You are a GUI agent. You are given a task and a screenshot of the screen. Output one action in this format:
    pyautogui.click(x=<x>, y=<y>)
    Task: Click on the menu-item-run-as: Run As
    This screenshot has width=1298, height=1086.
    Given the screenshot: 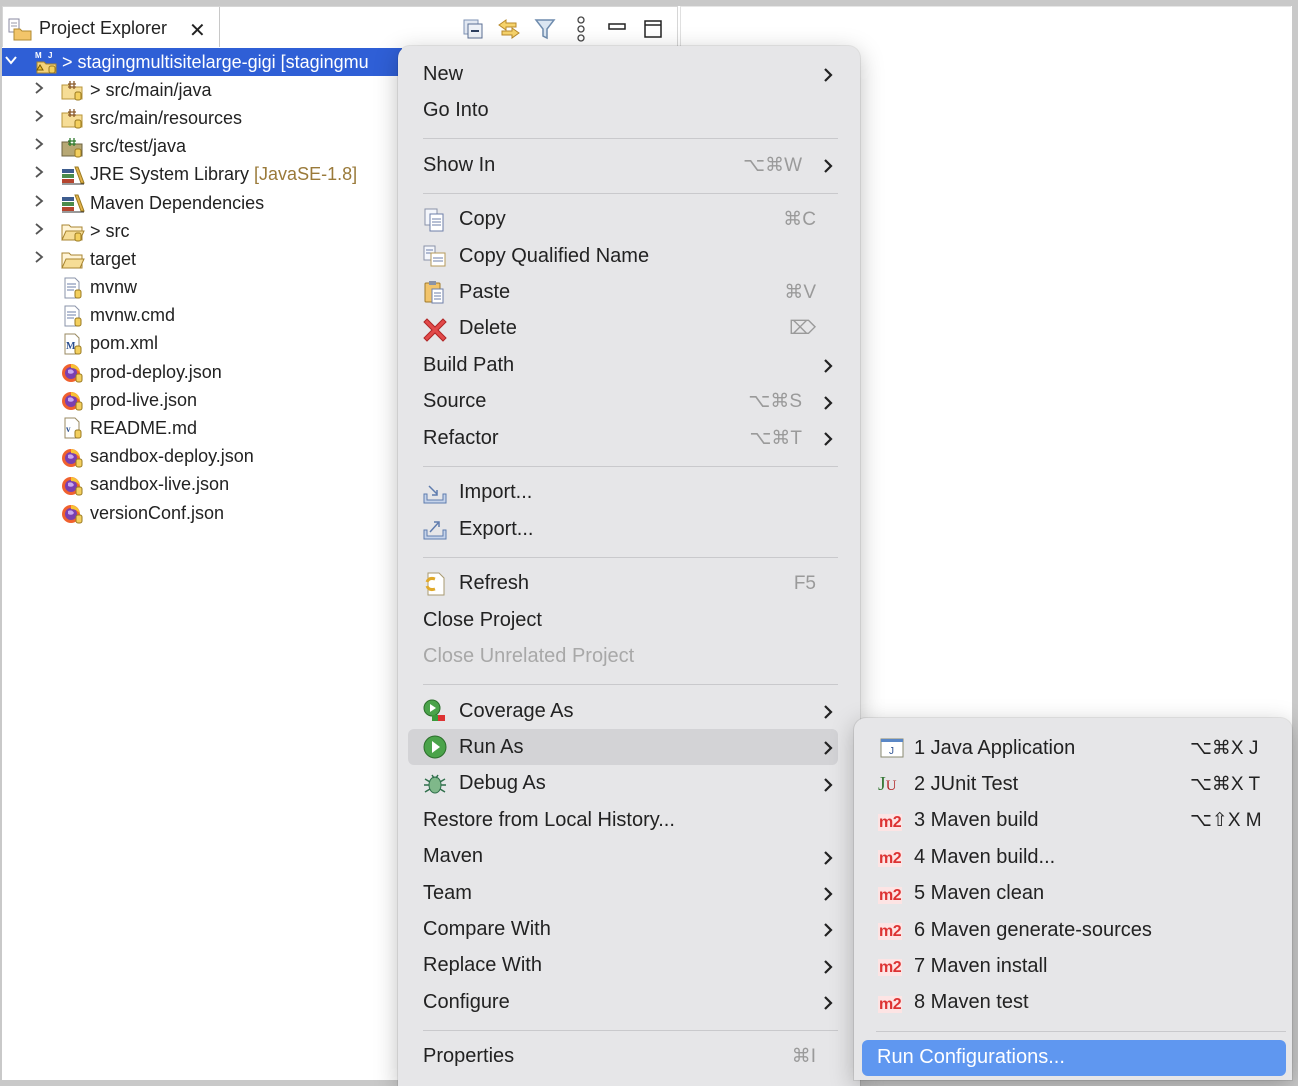 What is the action you would take?
    pyautogui.click(x=623, y=747)
    